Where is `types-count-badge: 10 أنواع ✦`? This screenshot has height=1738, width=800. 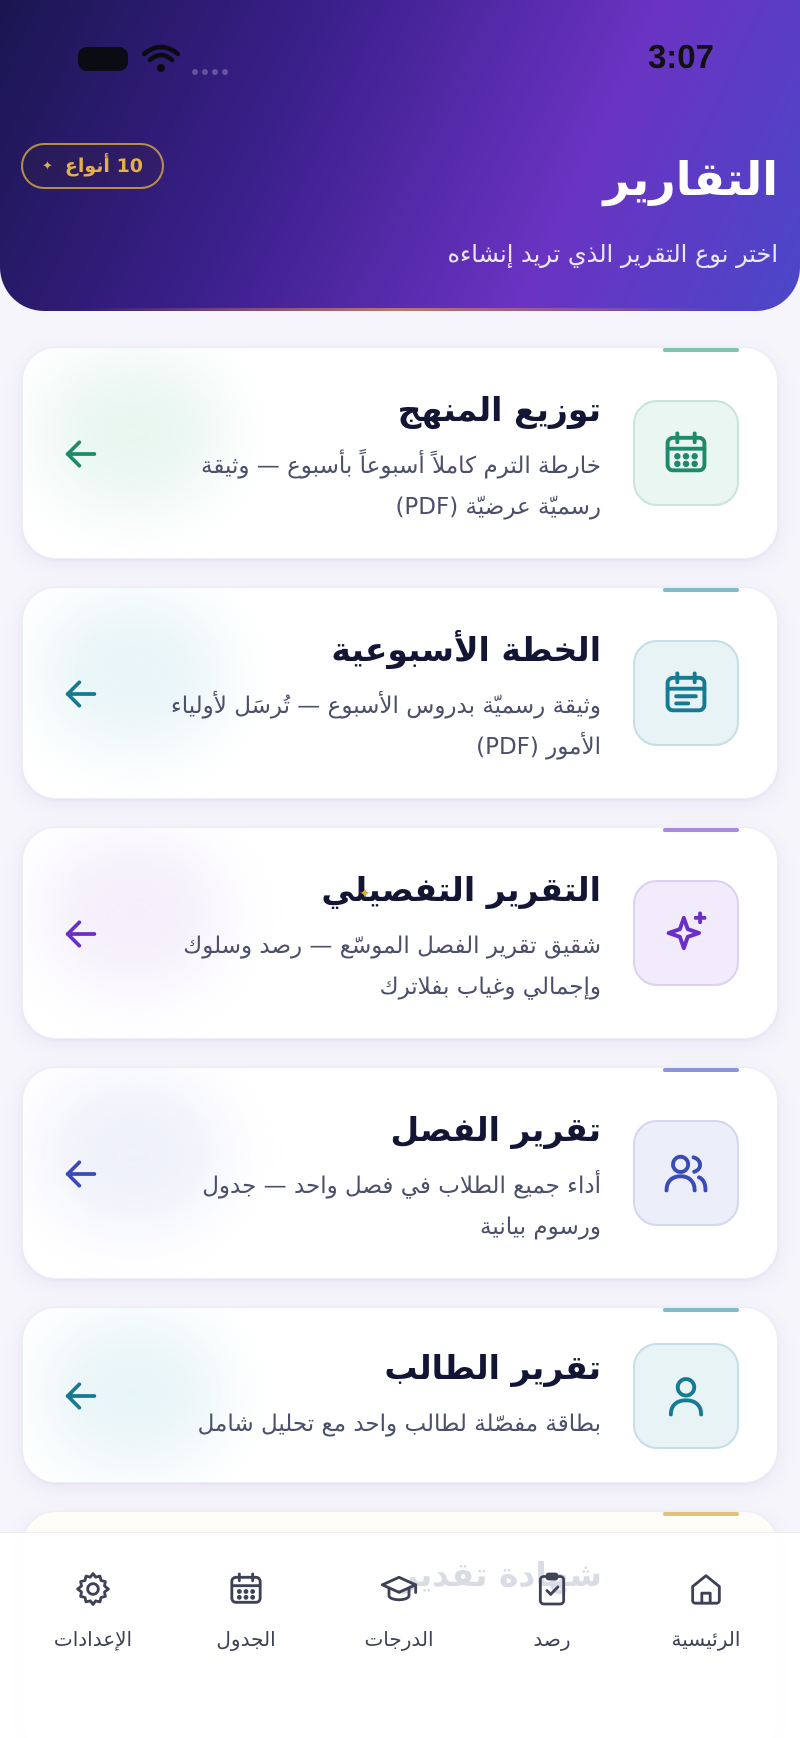 types-count-badge: 10 أنواع ✦ is located at coordinates (92, 166).